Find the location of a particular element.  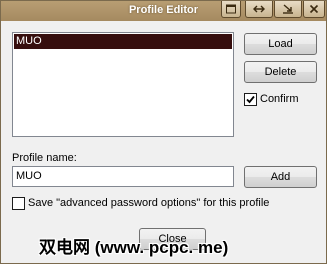

checkmark-icon is located at coordinates (250, 99).